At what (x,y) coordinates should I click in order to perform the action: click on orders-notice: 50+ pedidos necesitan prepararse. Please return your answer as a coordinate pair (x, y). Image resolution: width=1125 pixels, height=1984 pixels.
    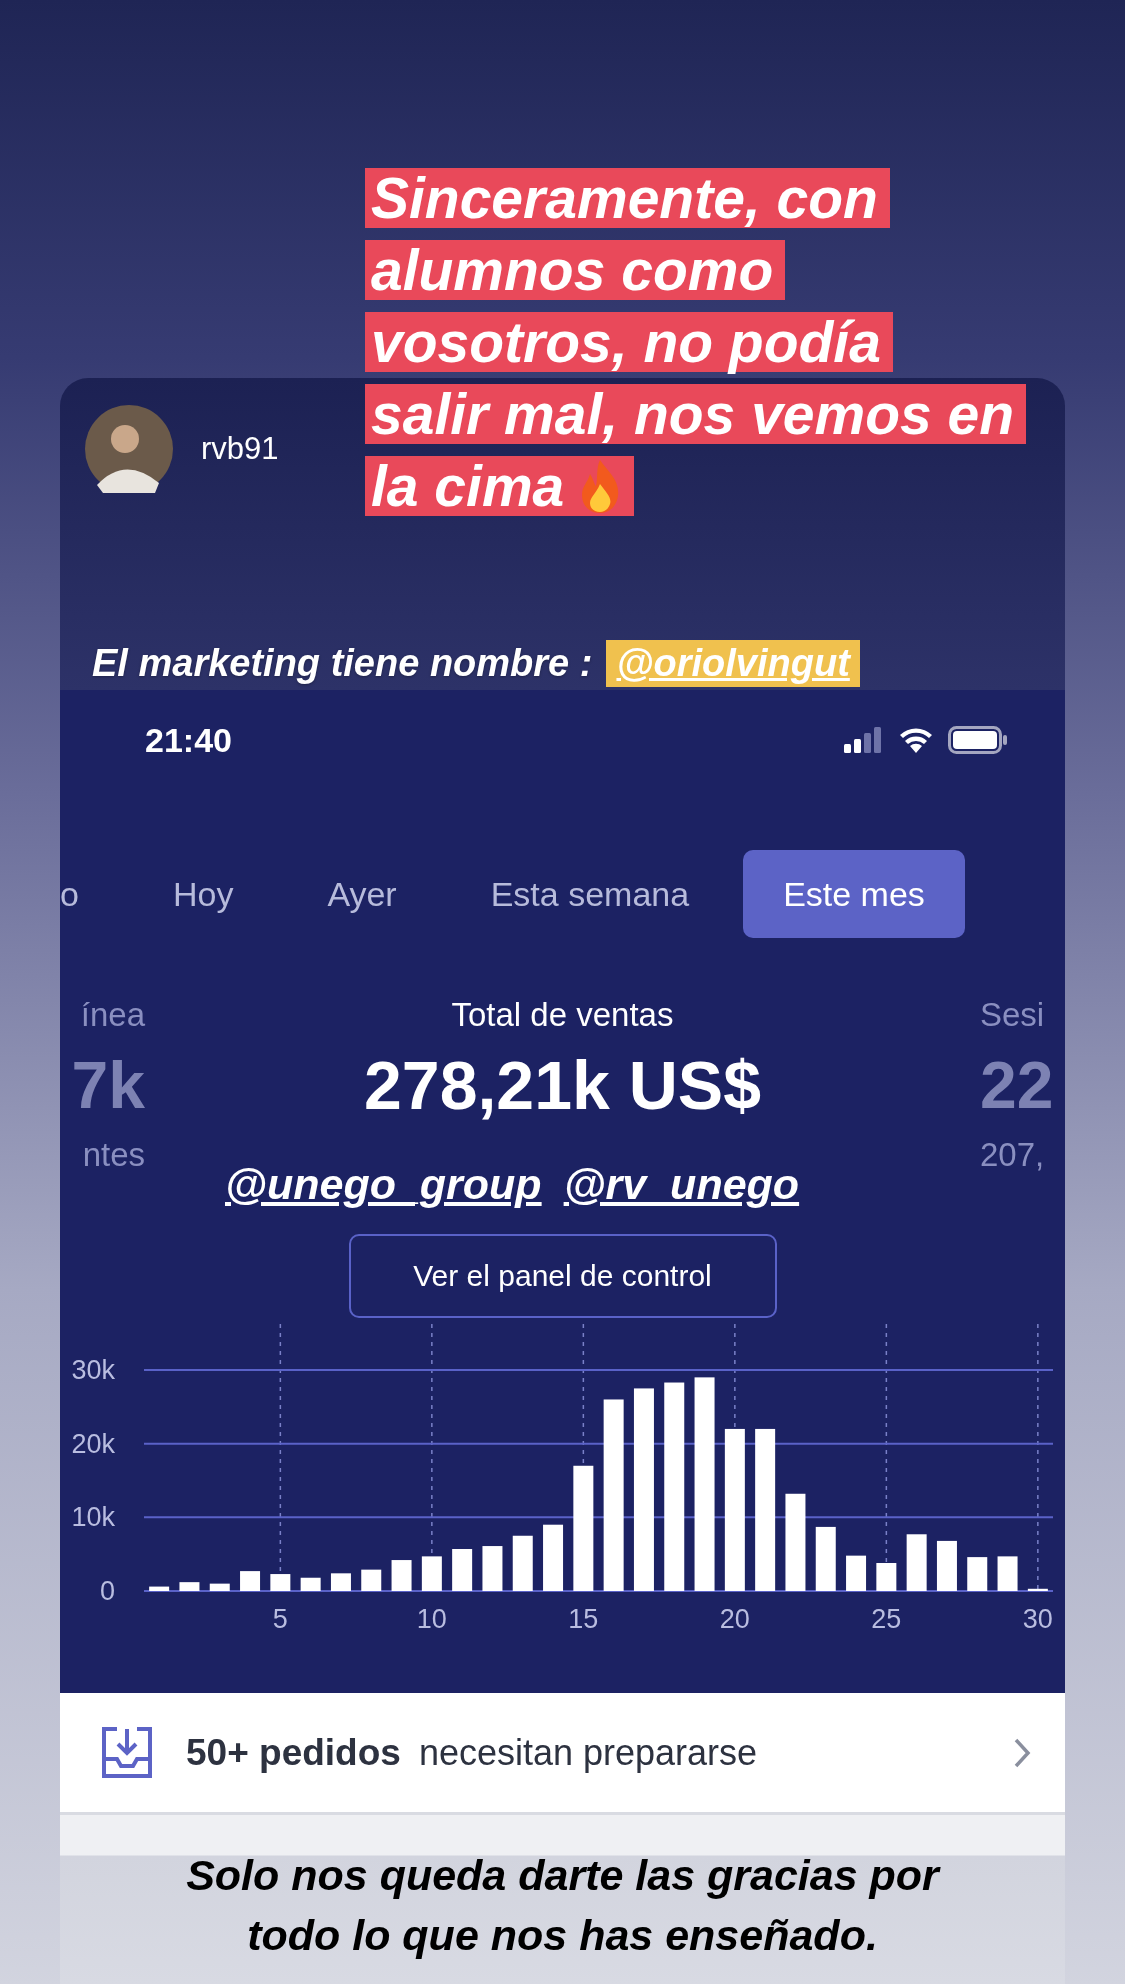
    Looking at the image, I should click on (562, 1754).